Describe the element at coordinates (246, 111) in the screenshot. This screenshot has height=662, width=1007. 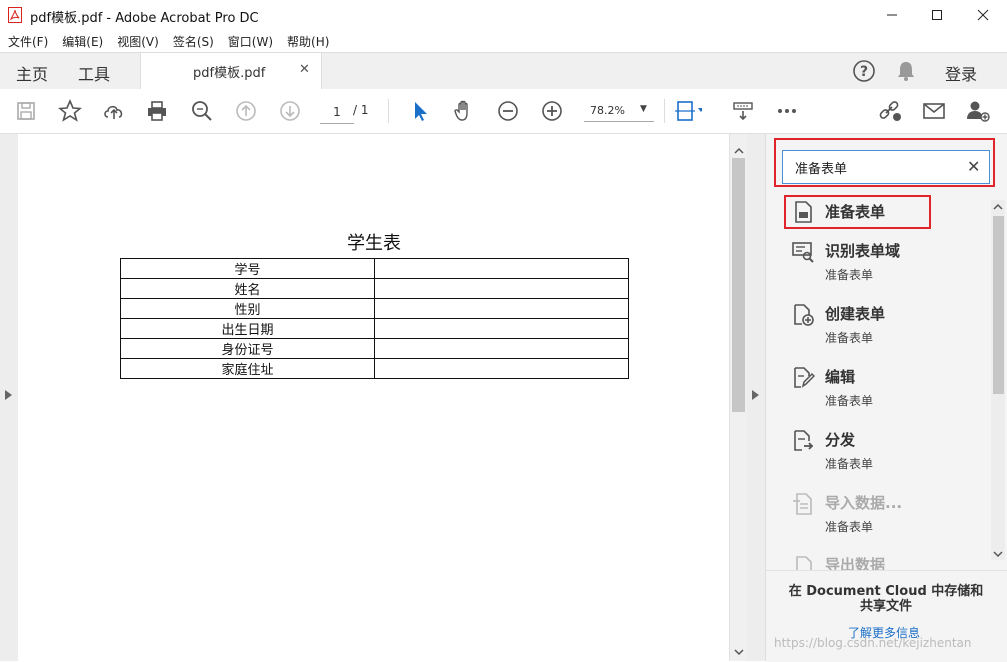
I see `previous-page-icon` at that location.